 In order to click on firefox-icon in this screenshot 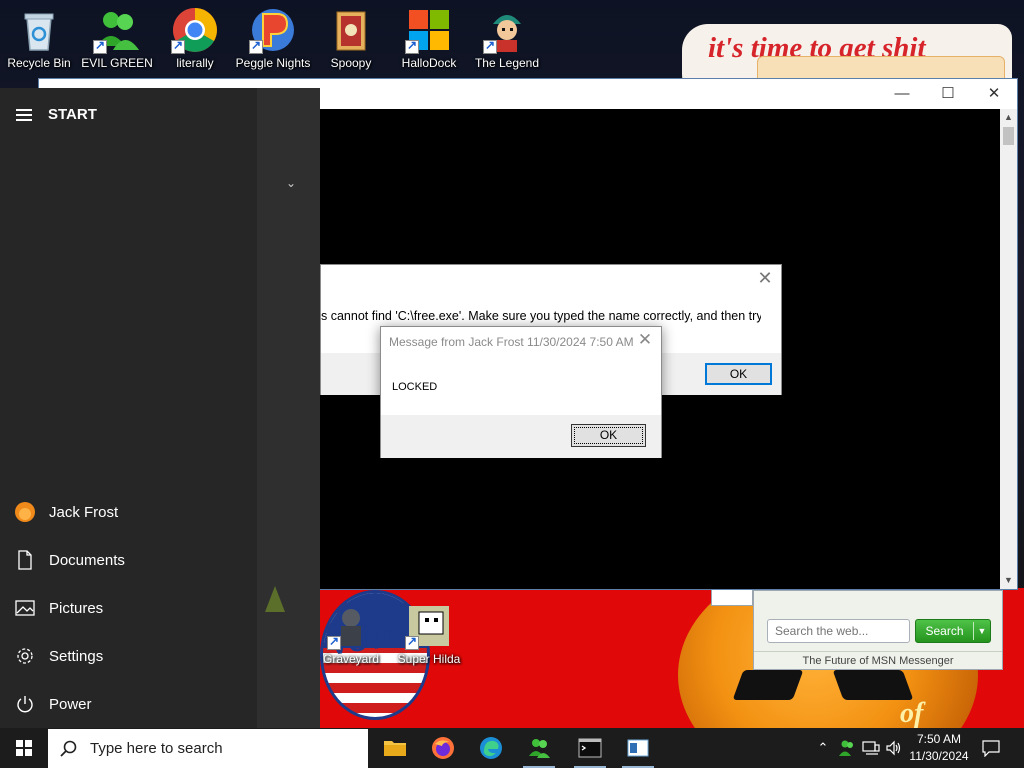, I will do `click(443, 748)`.